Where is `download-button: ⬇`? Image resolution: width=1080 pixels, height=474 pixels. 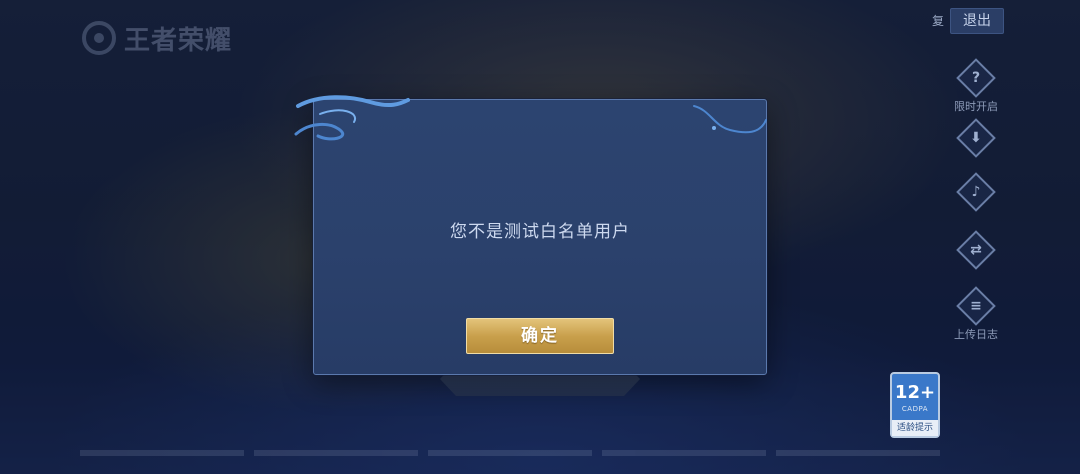 download-button: ⬇ is located at coordinates (976, 138).